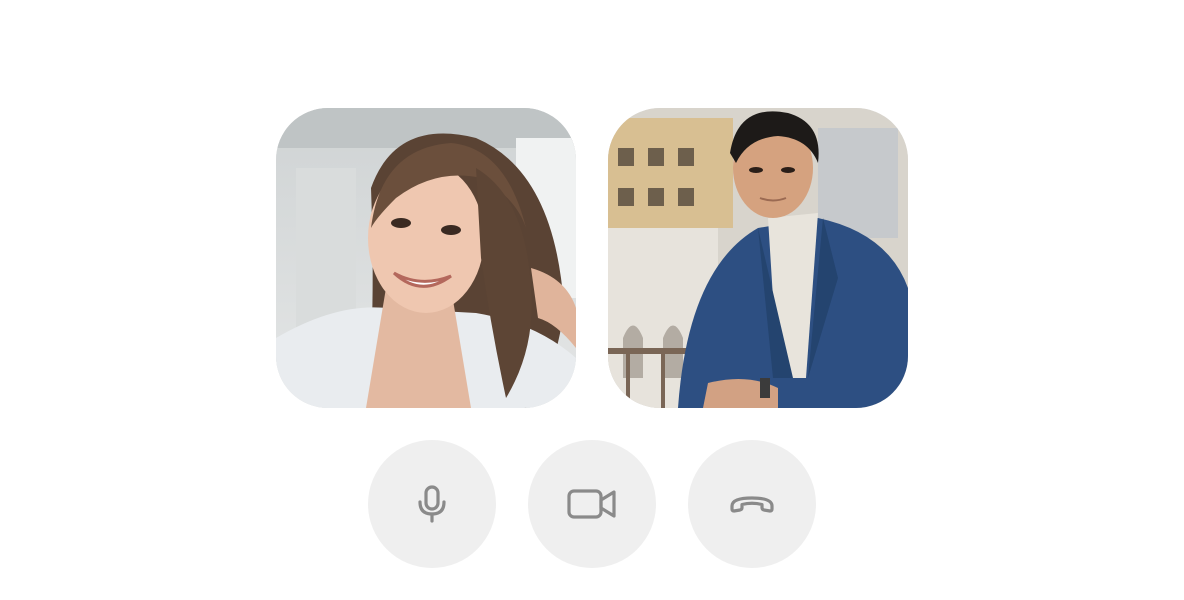 Image resolution: width=1184 pixels, height=600 pixels. I want to click on hang-up-phone-icon, so click(752, 504).